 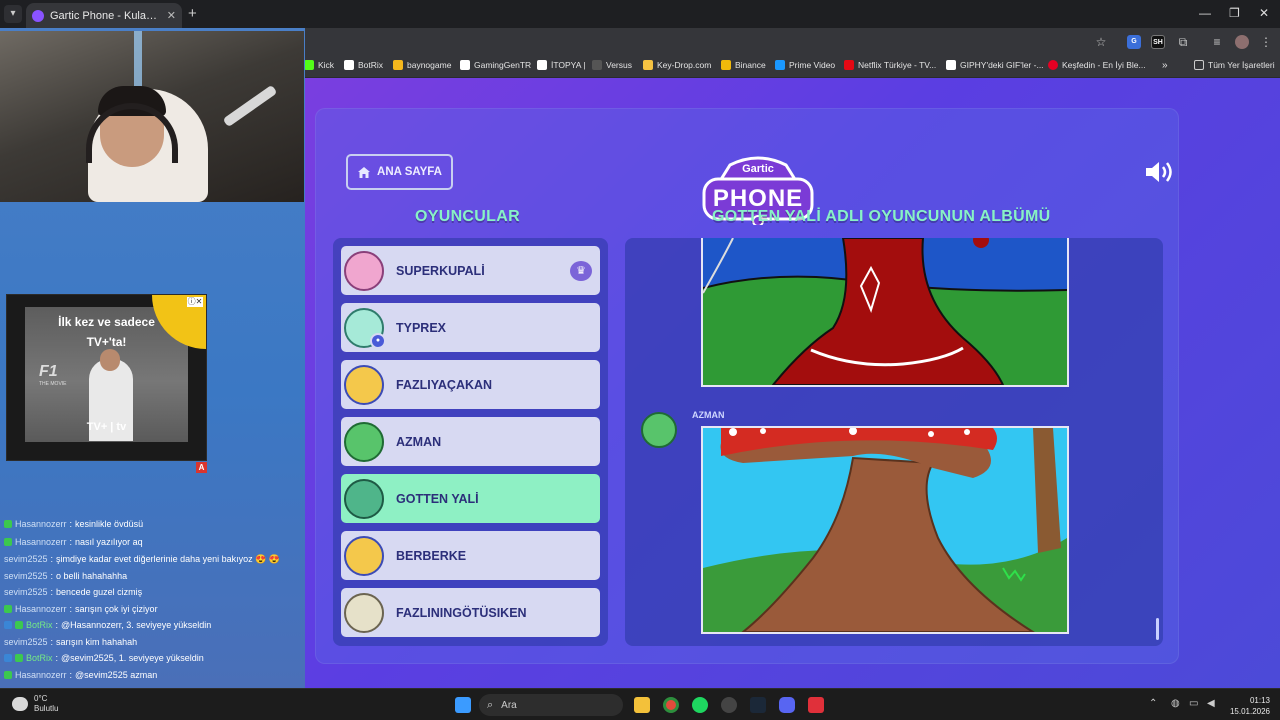 I want to click on translate-extension-icon: G, so click(x=1134, y=42).